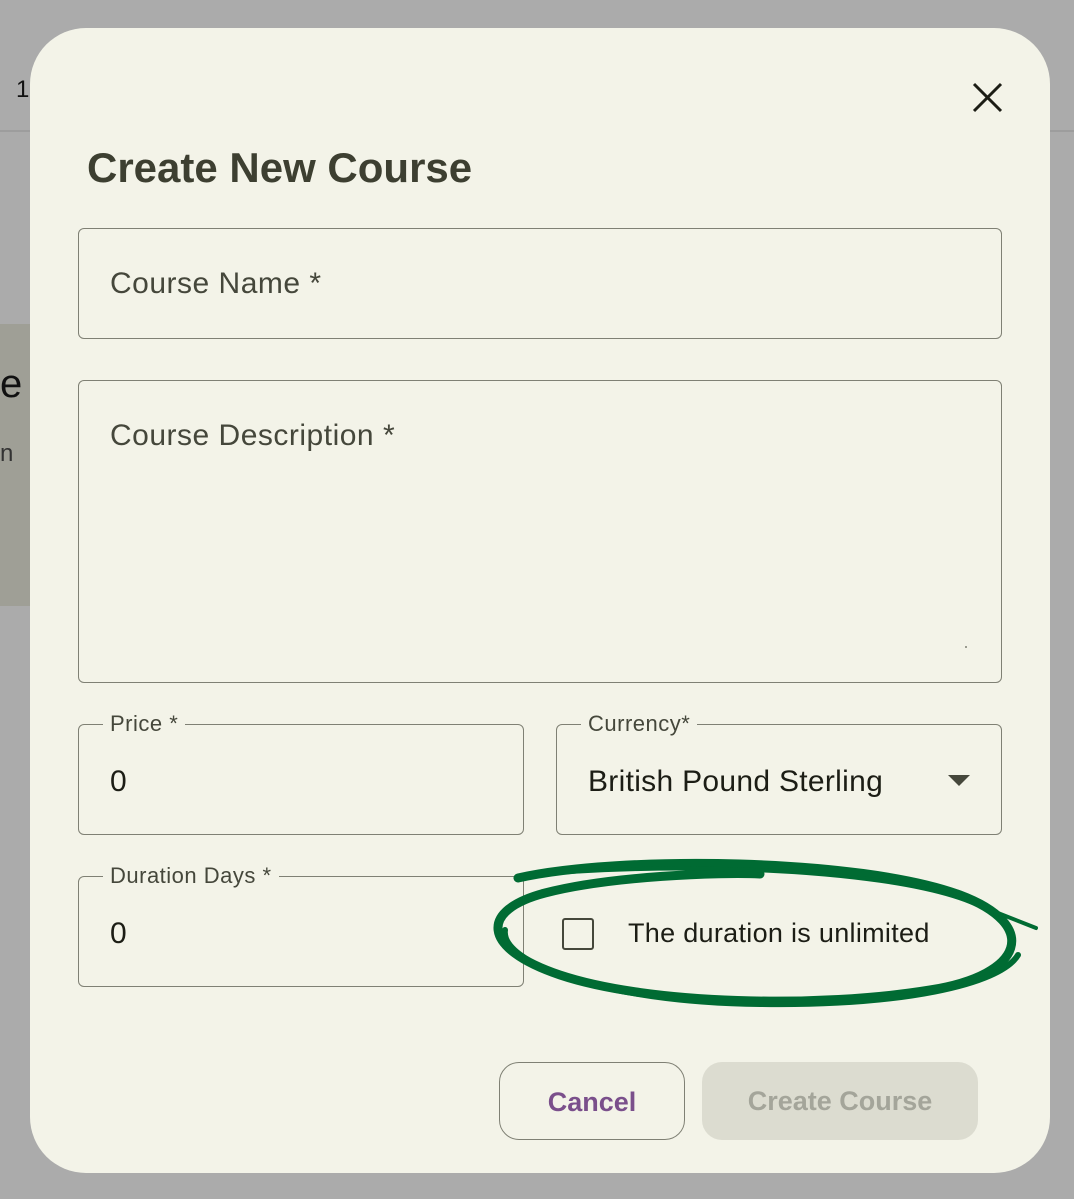 The height and width of the screenshot is (1199, 1074). What do you see at coordinates (118, 933) in the screenshot?
I see `duration-days-value: 0` at bounding box center [118, 933].